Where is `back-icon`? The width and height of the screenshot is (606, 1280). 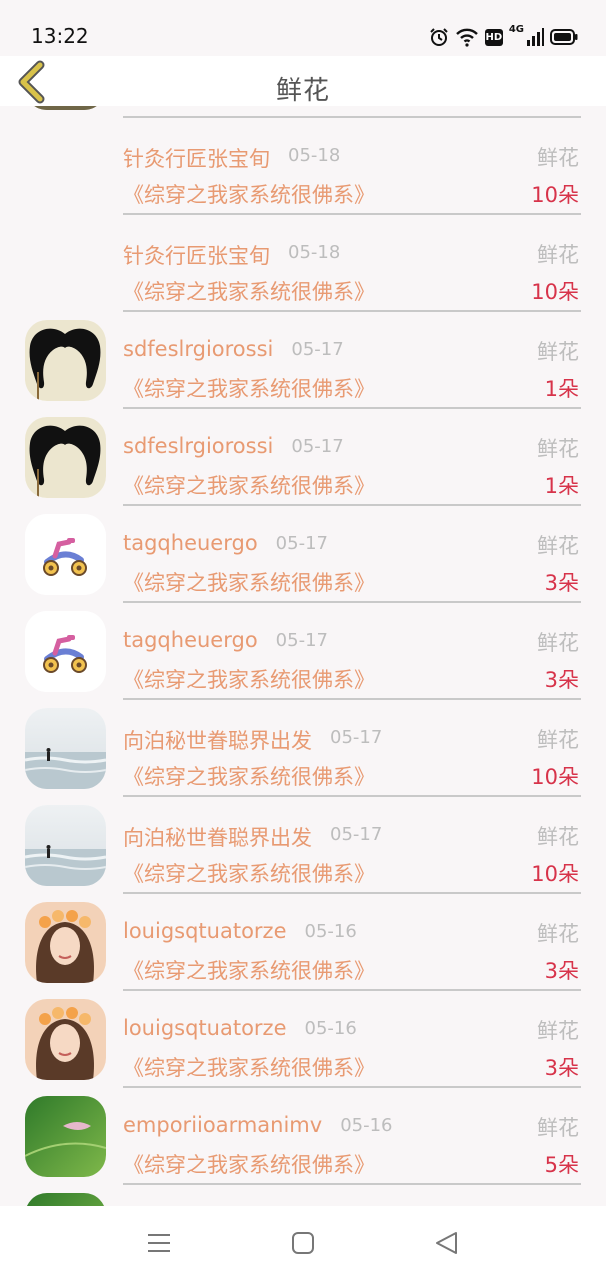
back-icon is located at coordinates (446, 1243).